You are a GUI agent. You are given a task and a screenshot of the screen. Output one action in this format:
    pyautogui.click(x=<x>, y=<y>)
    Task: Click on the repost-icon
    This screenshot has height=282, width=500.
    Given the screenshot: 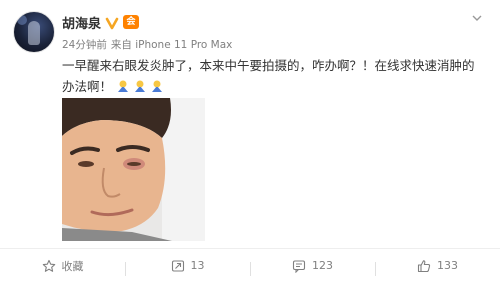 What is the action you would take?
    pyautogui.click(x=177, y=265)
    